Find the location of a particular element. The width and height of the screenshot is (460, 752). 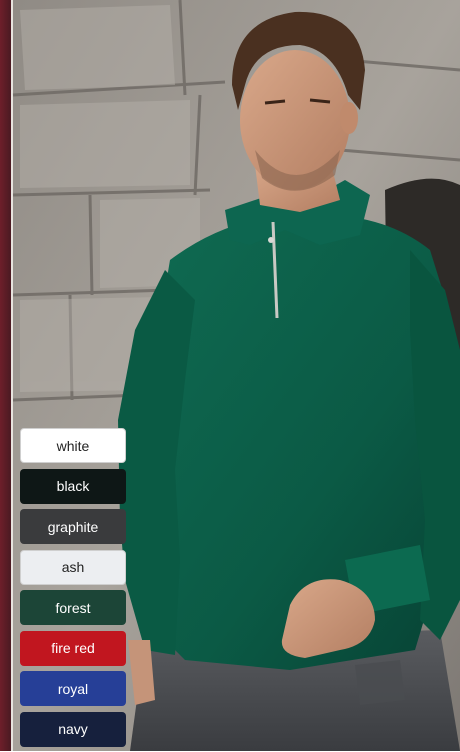

color-swatch-label: ash is located at coordinates (73, 567).